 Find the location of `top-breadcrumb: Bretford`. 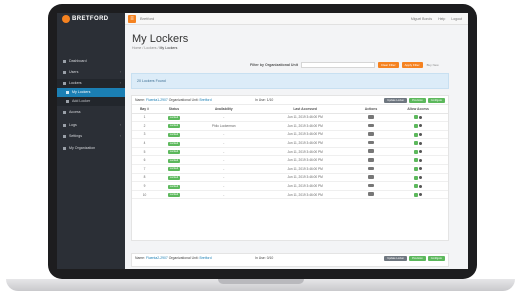

top-breadcrumb: Bretford is located at coordinates (147, 19).